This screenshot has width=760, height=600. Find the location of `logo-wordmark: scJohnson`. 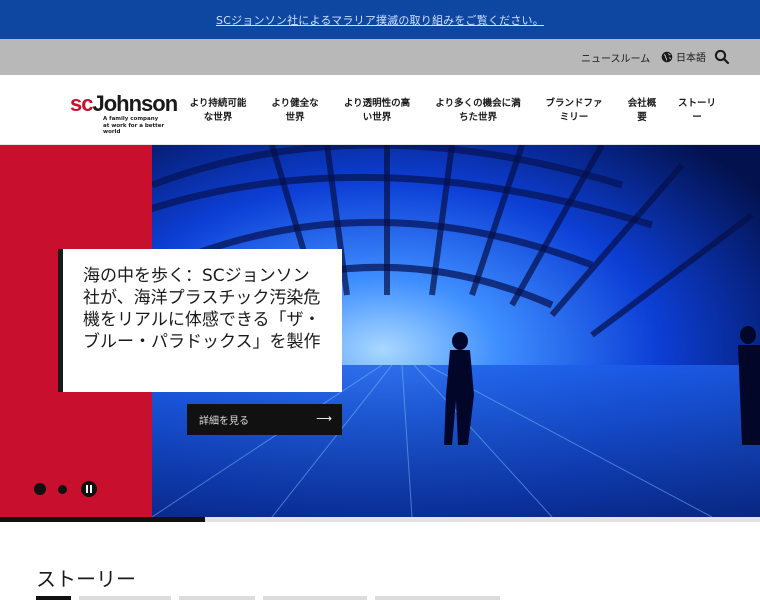

logo-wordmark: scJohnson is located at coordinates (124, 103).